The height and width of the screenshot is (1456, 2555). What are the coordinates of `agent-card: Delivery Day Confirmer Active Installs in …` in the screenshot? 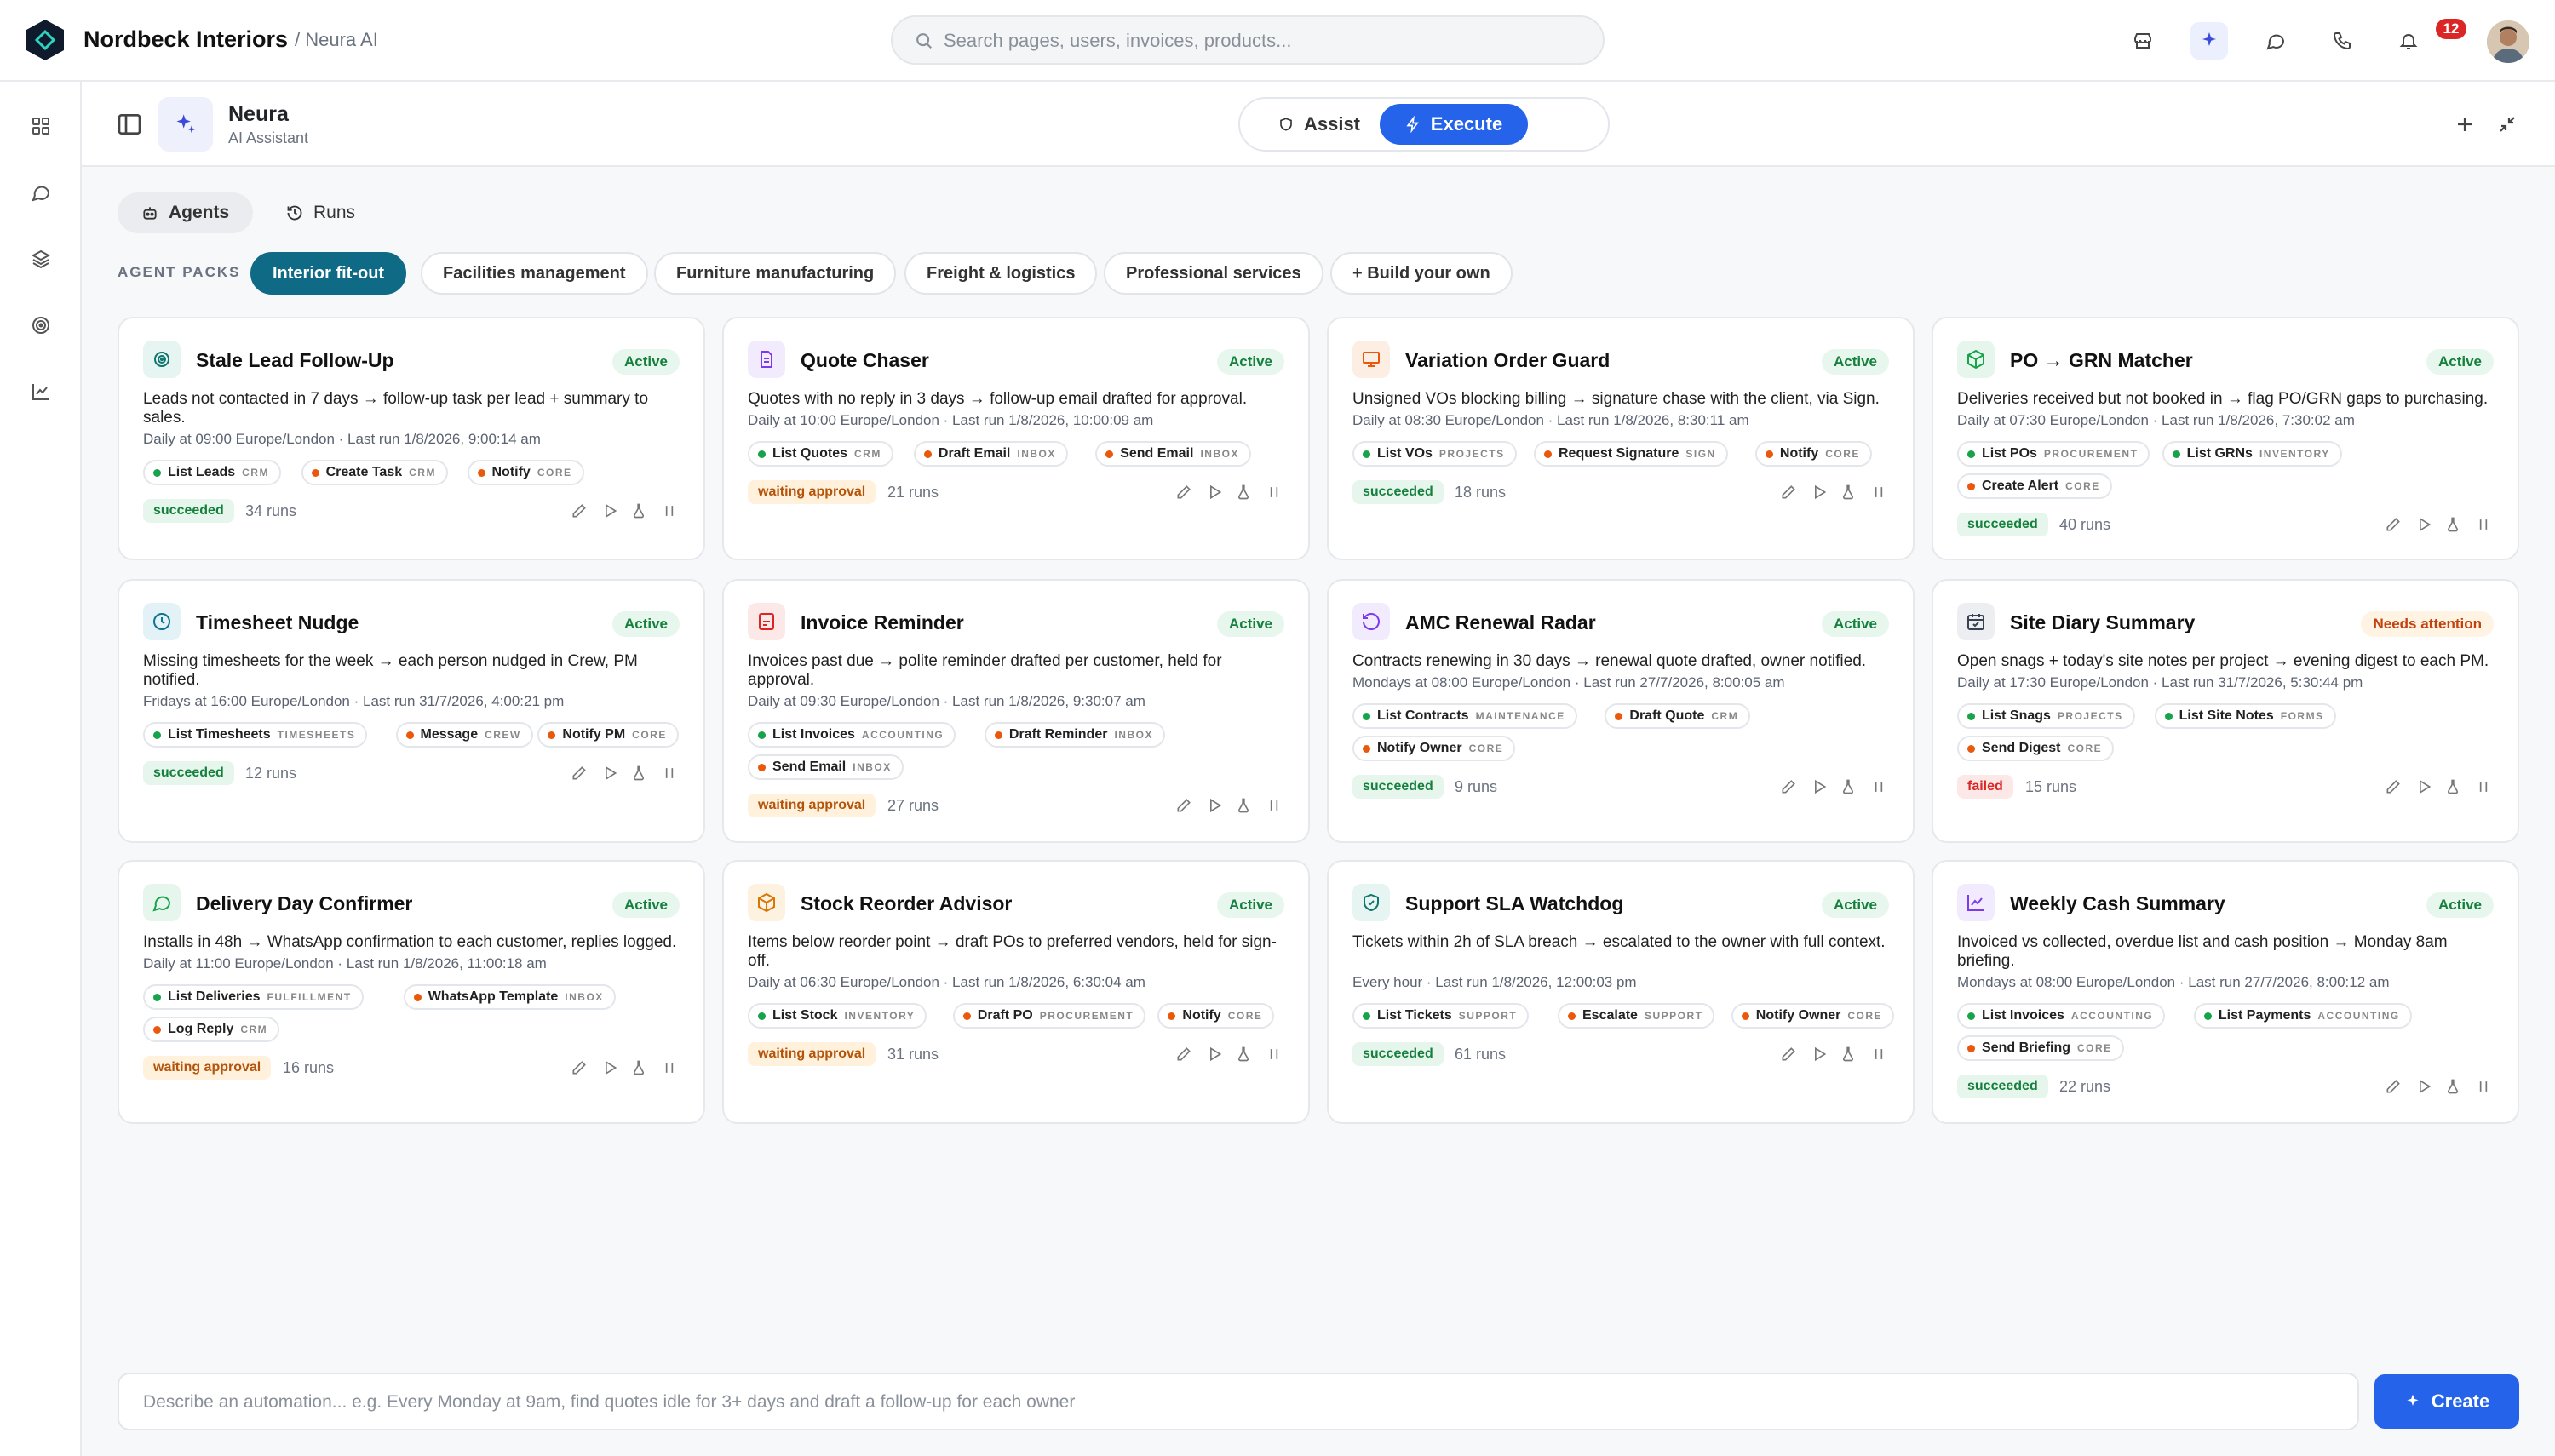 It's located at (411, 992).